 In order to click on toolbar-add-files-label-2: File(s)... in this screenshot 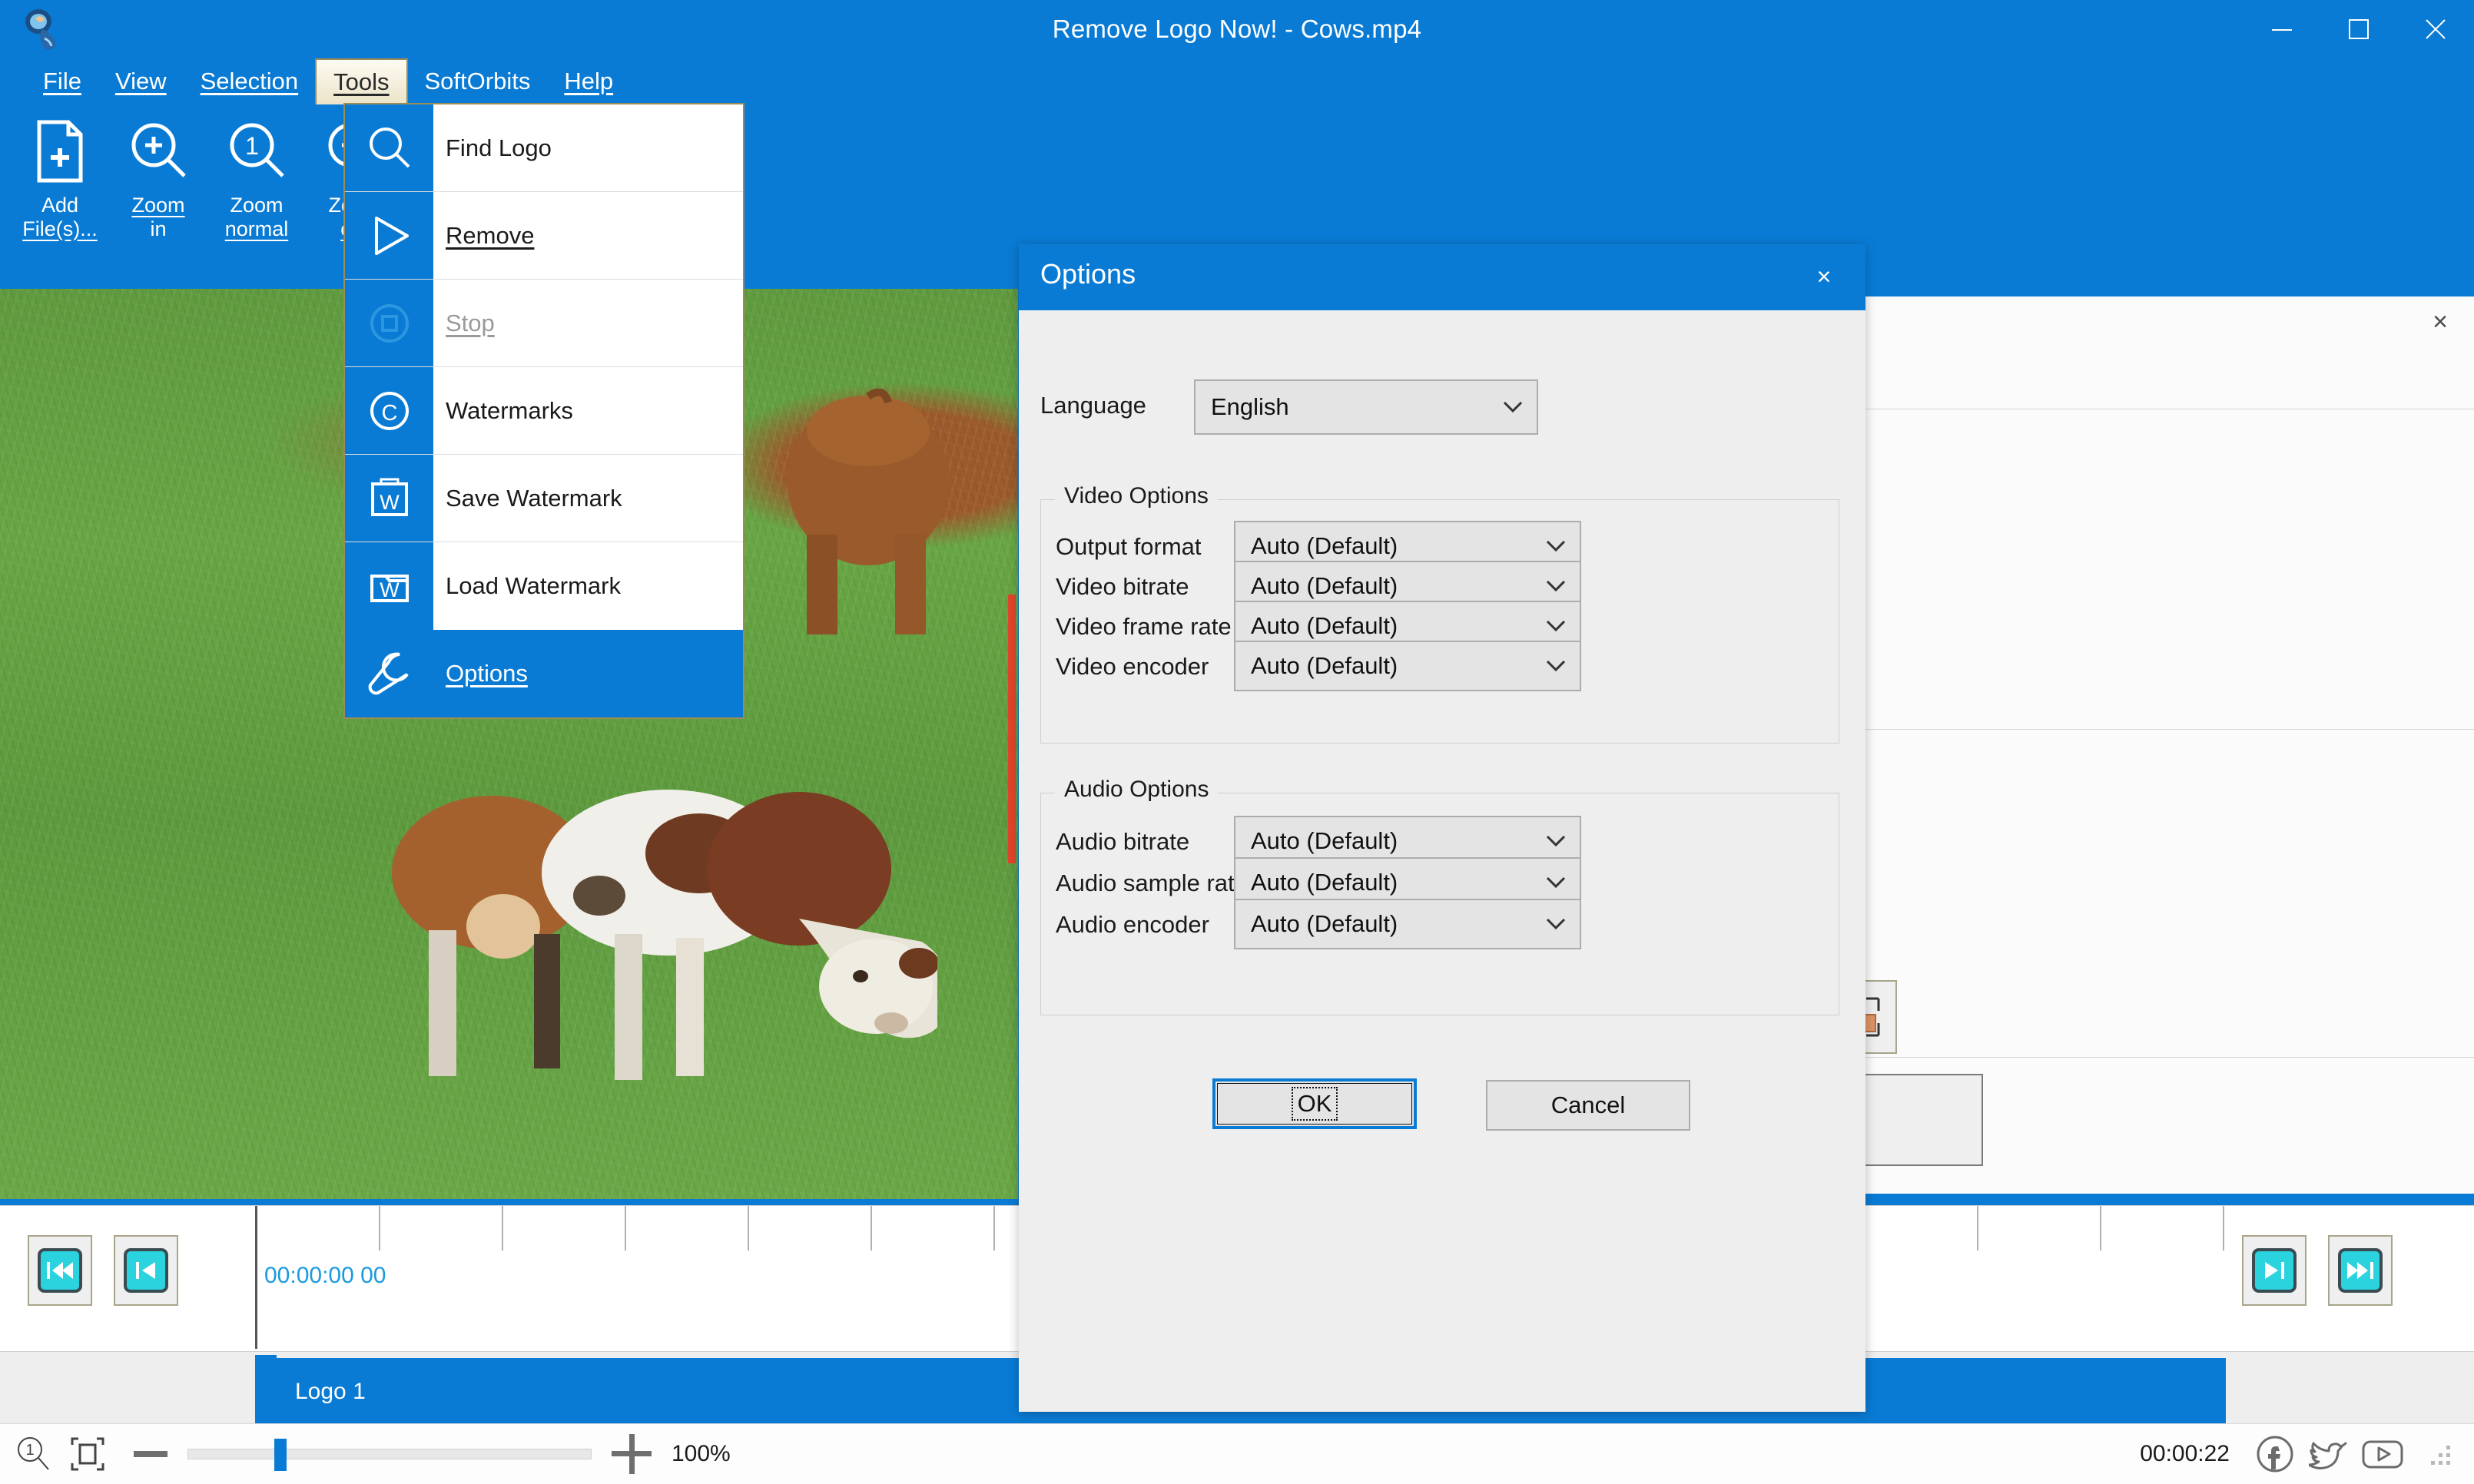, I will do `click(60, 229)`.